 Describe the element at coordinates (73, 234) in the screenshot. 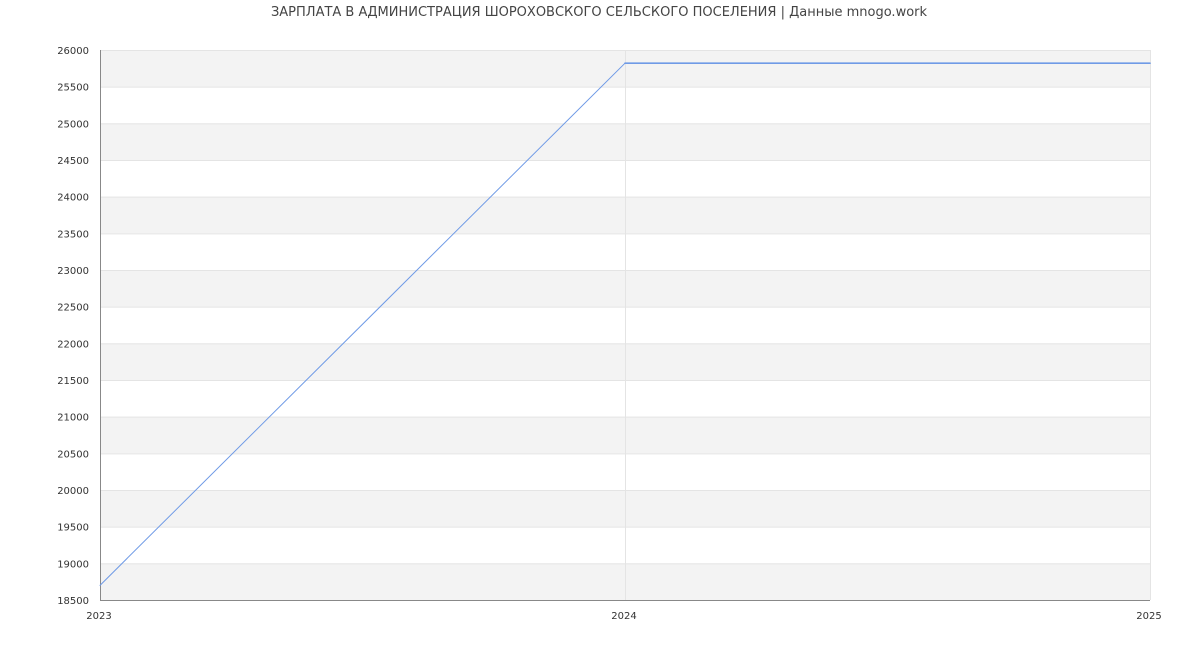

I see `y-tick-label: 23500` at that location.